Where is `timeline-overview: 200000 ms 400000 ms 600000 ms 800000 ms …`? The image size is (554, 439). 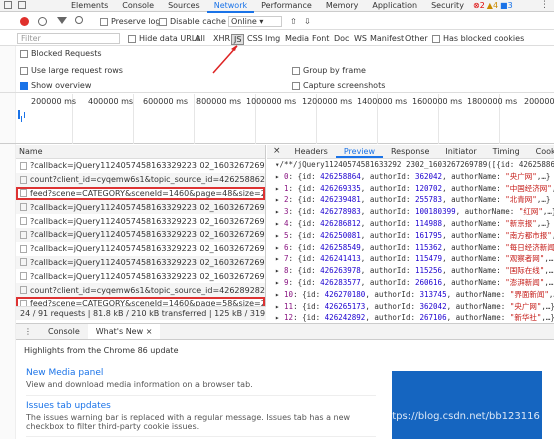
timeline-overview: 200000 ms 400000 ms 600000 ms 800000 ms … is located at coordinates (277, 119).